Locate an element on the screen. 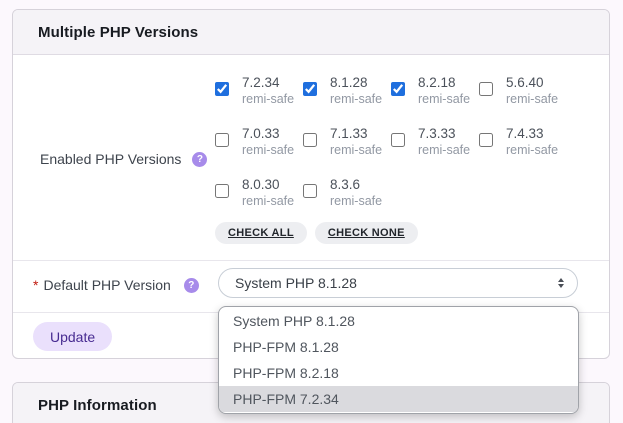 This screenshot has width=623, height=423. php-version-item: 7.4.33 remi-safe is located at coordinates (523, 141).